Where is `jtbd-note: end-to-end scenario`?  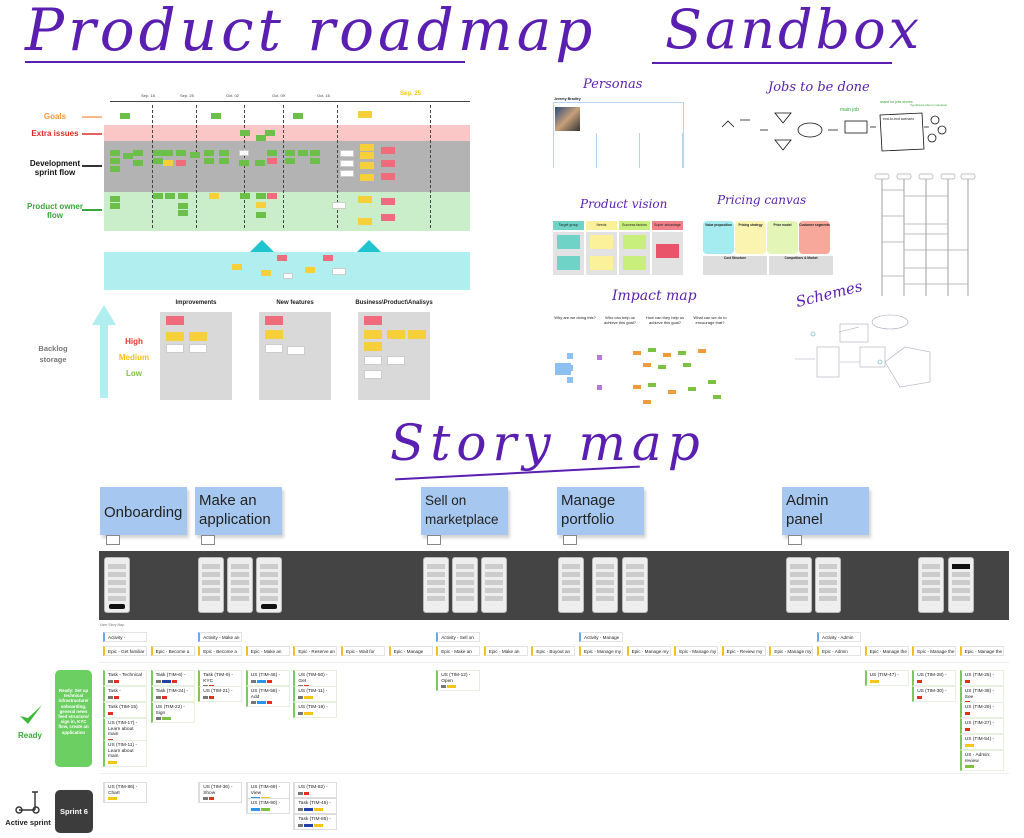 jtbd-note: end-to-end scenario is located at coordinates (899, 119).